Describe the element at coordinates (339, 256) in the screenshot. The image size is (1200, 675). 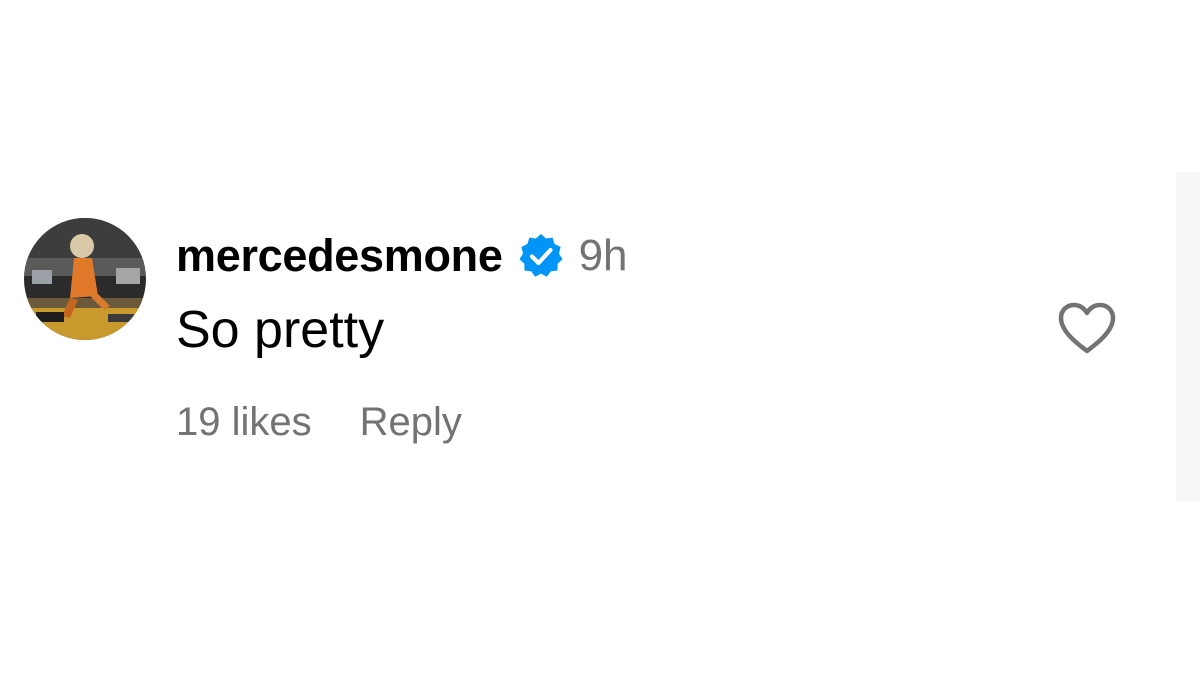
I see `username-link: mercedesmone` at that location.